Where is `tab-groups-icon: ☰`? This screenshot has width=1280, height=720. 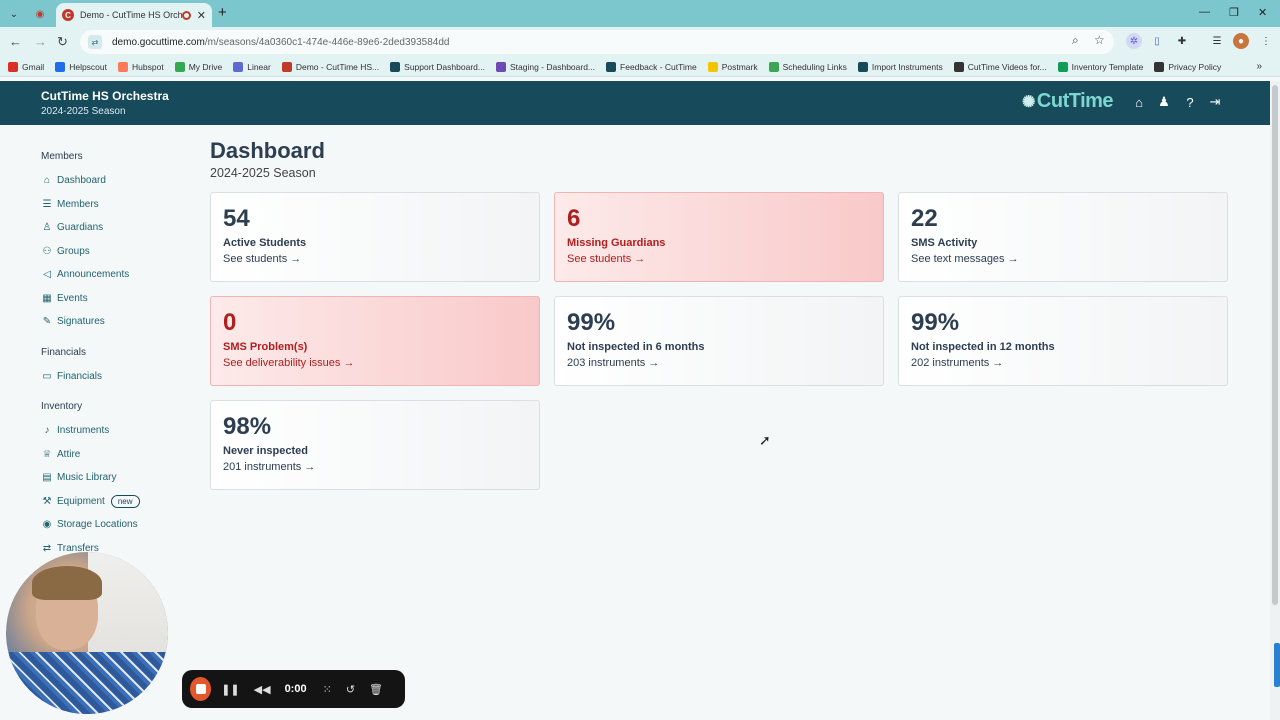 tab-groups-icon: ☰ is located at coordinates (1217, 41).